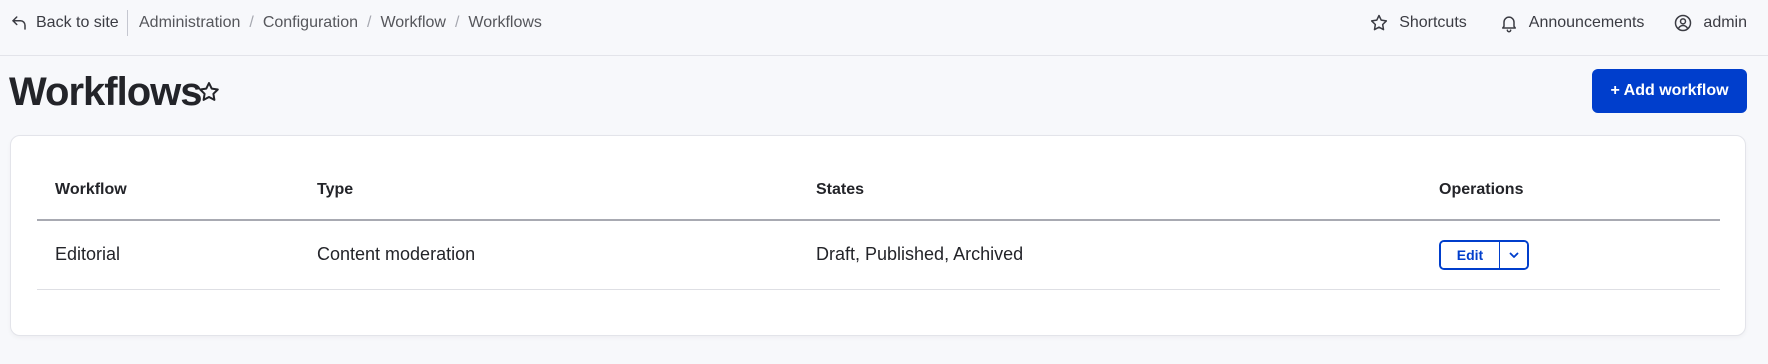  Describe the element at coordinates (1570, 190) in the screenshot. I see `column-header-operations: Operations` at that location.